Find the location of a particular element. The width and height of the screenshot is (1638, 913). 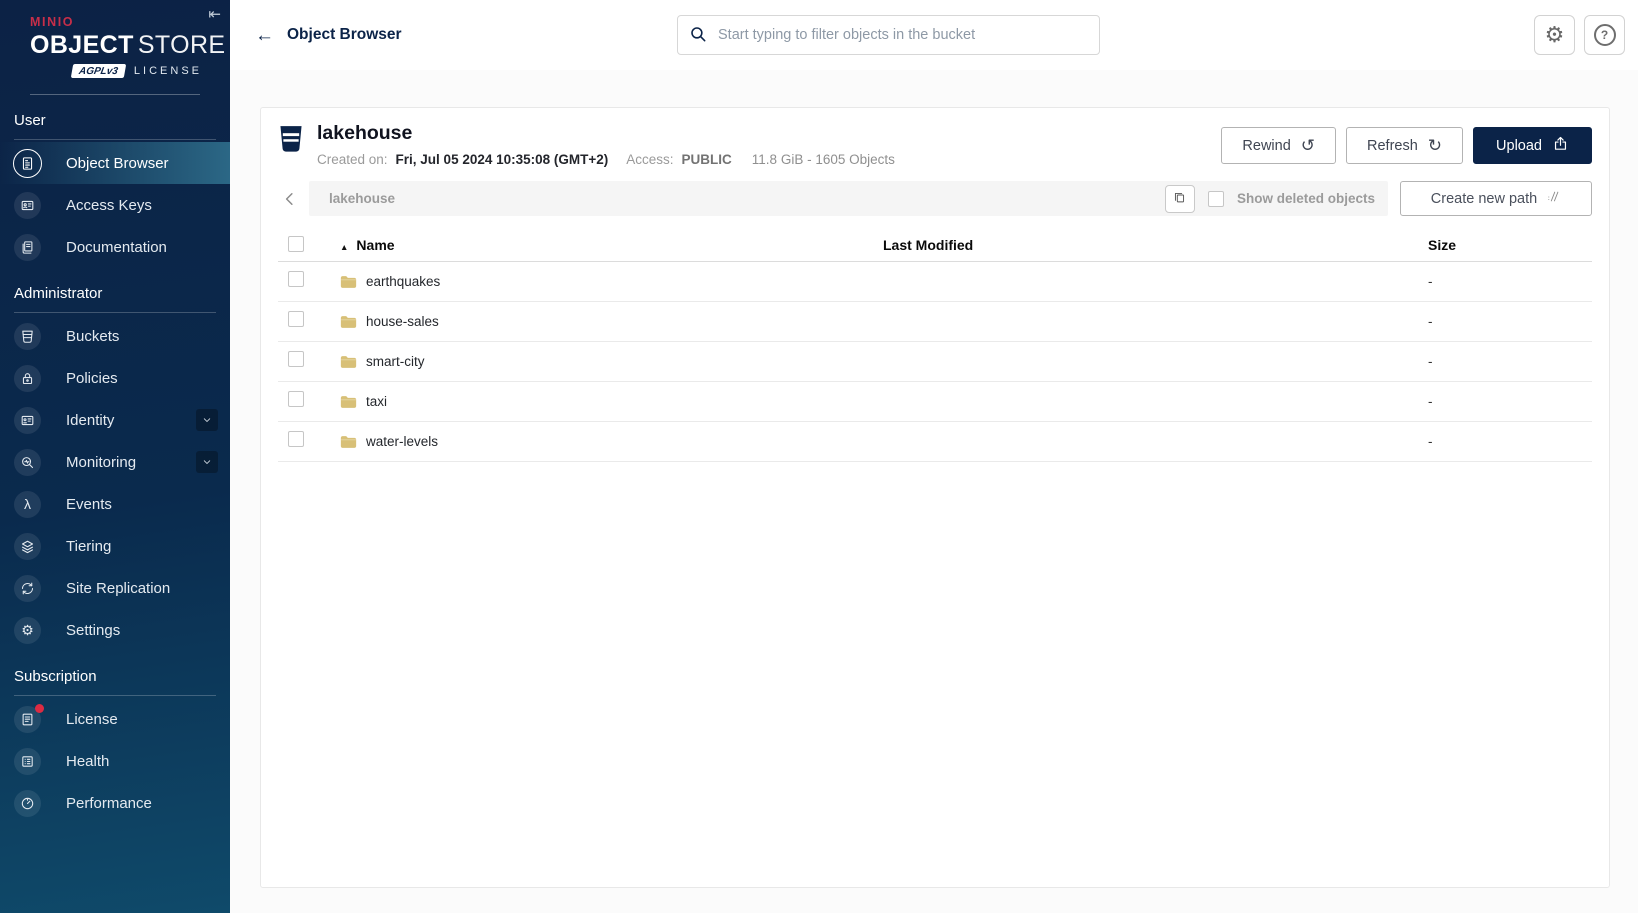

bucket-icon is located at coordinates (291, 146).